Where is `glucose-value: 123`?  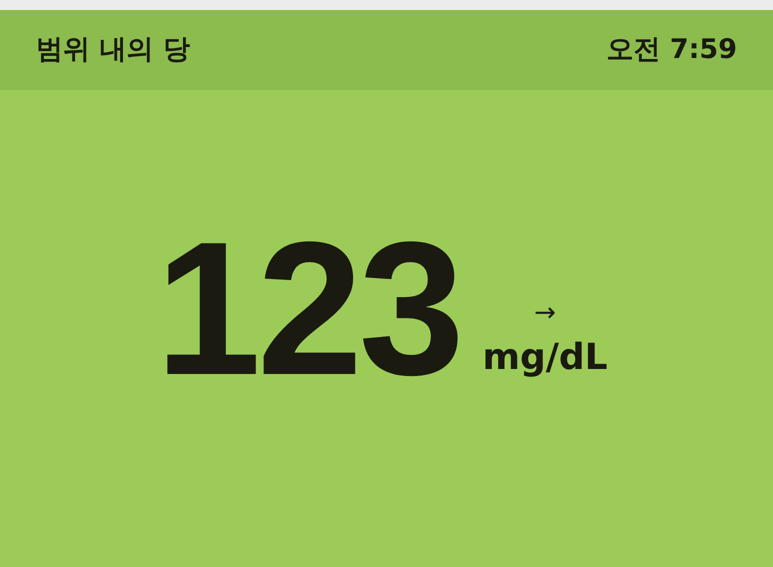 glucose-value: 123 is located at coordinates (307, 309).